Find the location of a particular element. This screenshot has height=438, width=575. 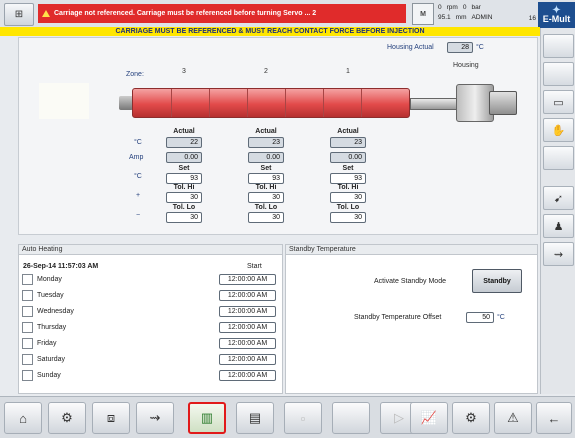

zone-1-tol-lo-field: 30 is located at coordinates (348, 217).